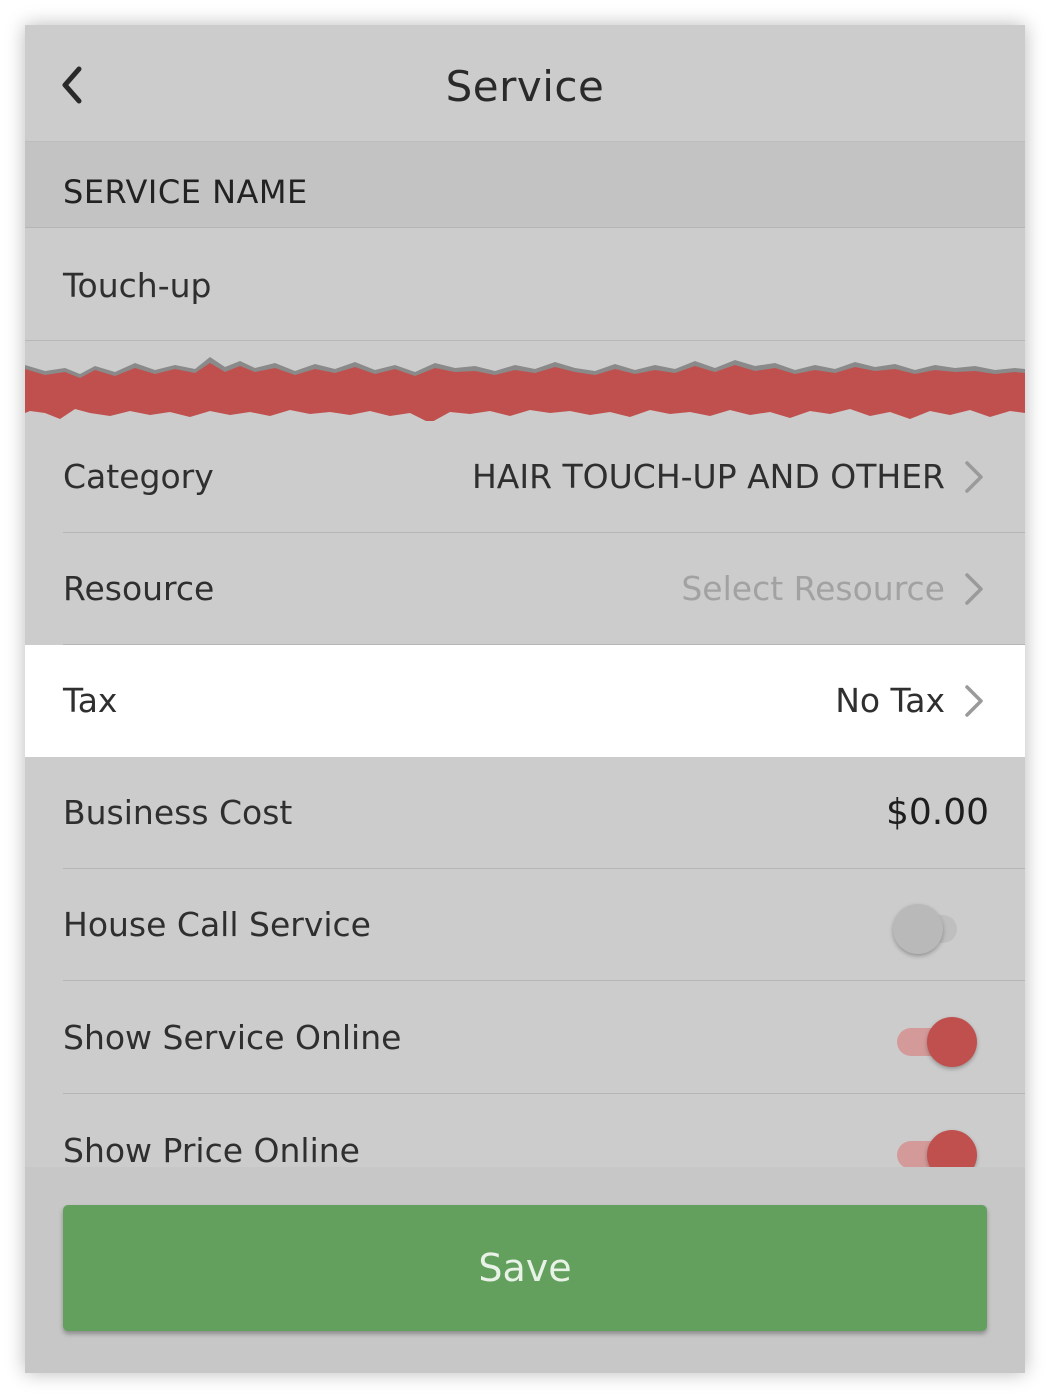 The height and width of the screenshot is (1400, 1050). Describe the element at coordinates (525, 284) in the screenshot. I see `service-name-field: Touch-up` at that location.